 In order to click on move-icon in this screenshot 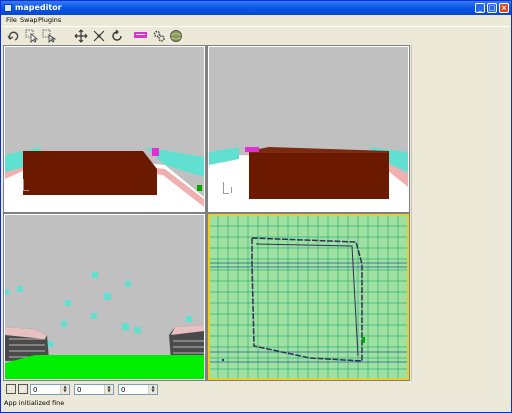, I will do `click(81, 36)`.